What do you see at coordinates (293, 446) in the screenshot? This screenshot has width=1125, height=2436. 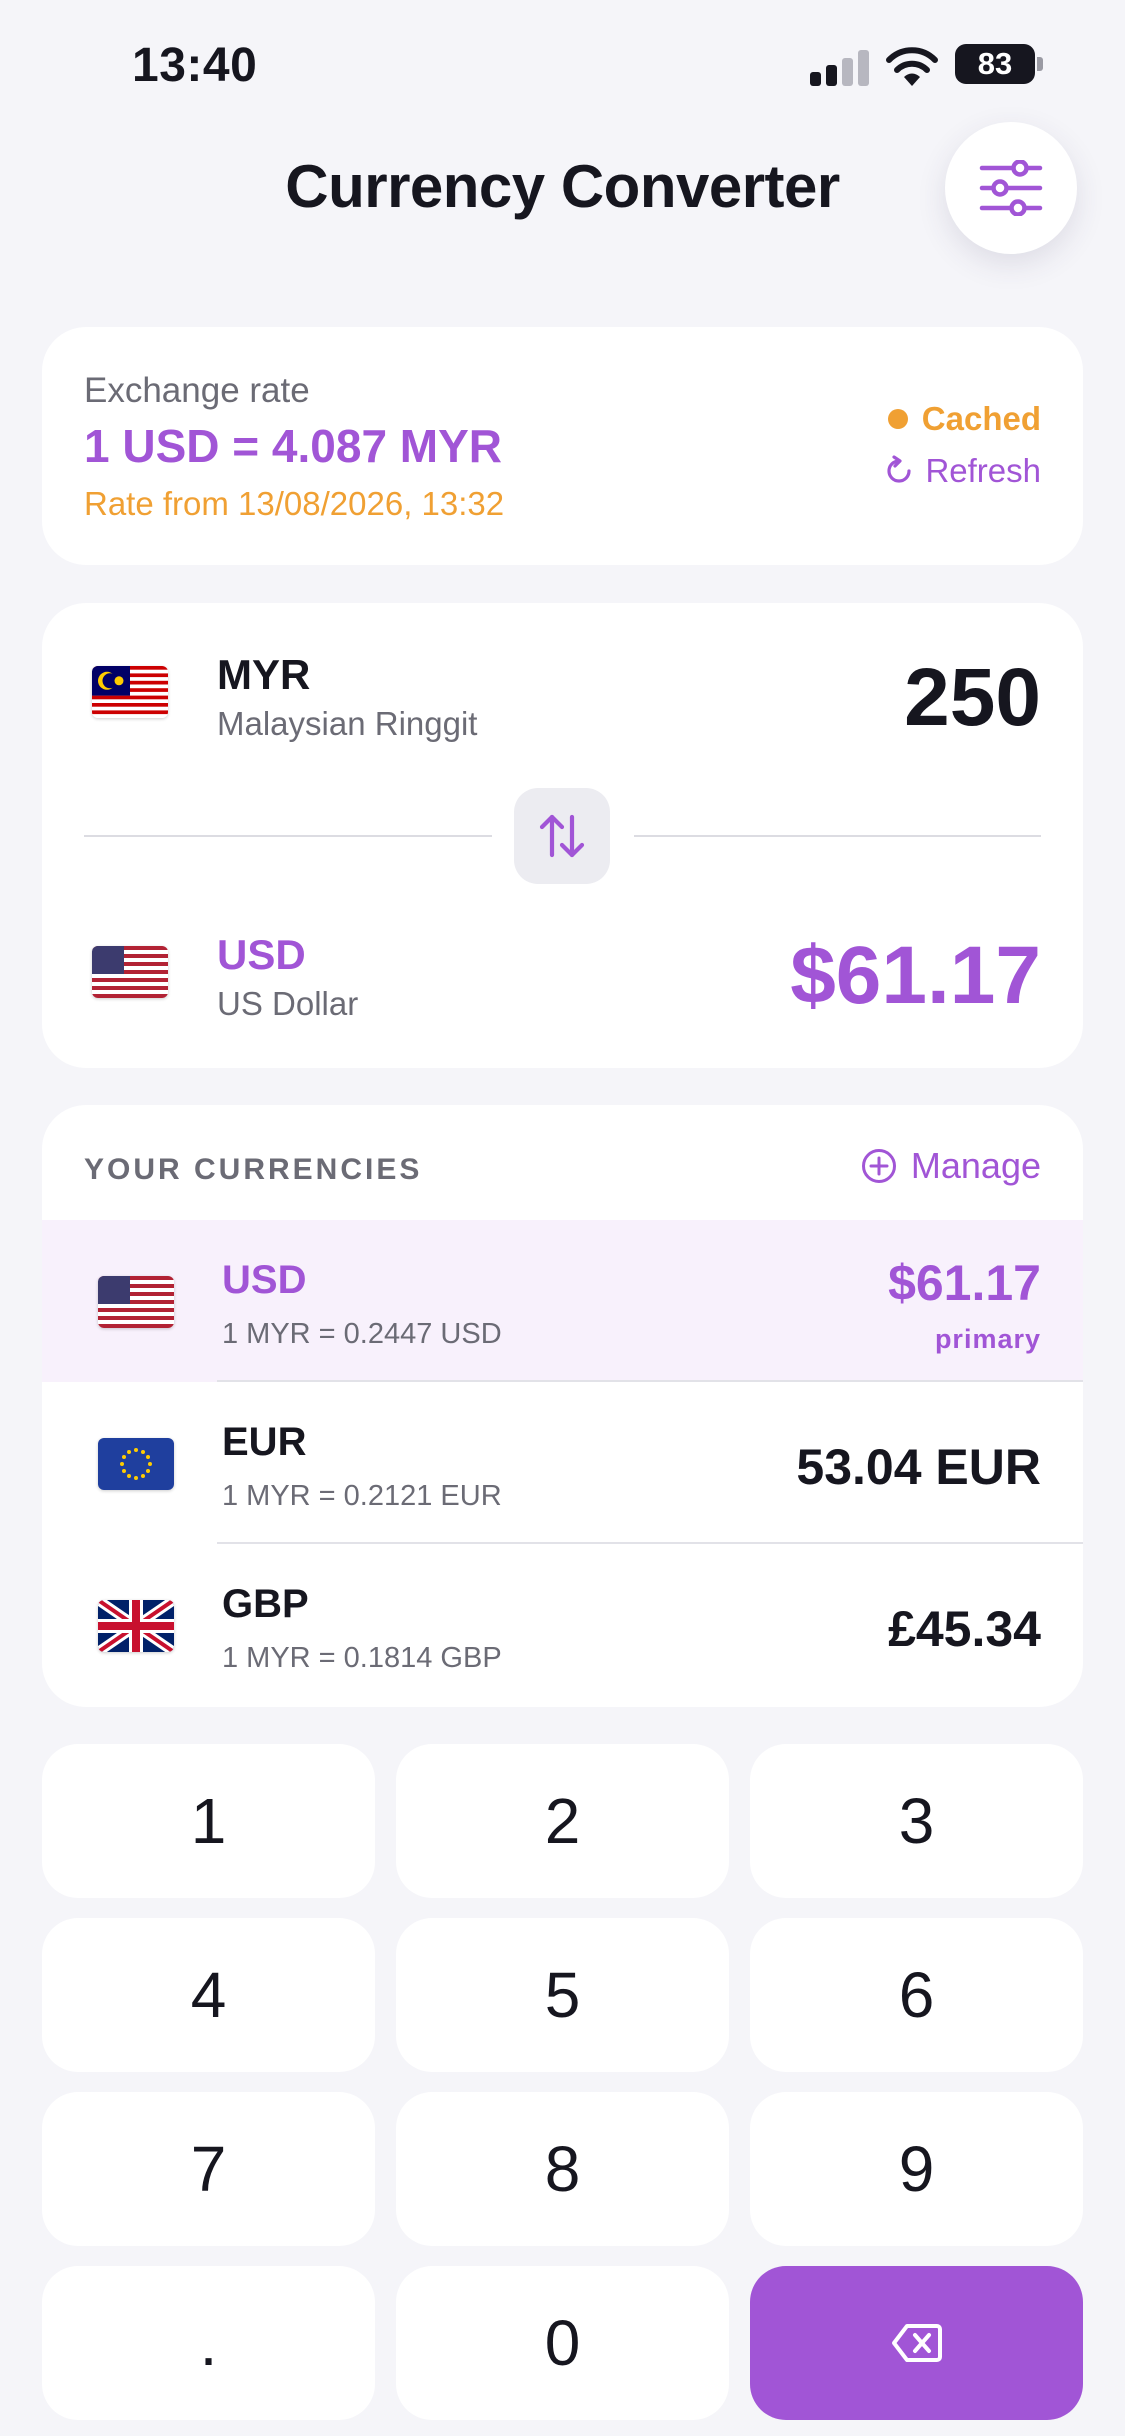 I see `exchange-rate-value: 1 USD = 4.087 MYR` at bounding box center [293, 446].